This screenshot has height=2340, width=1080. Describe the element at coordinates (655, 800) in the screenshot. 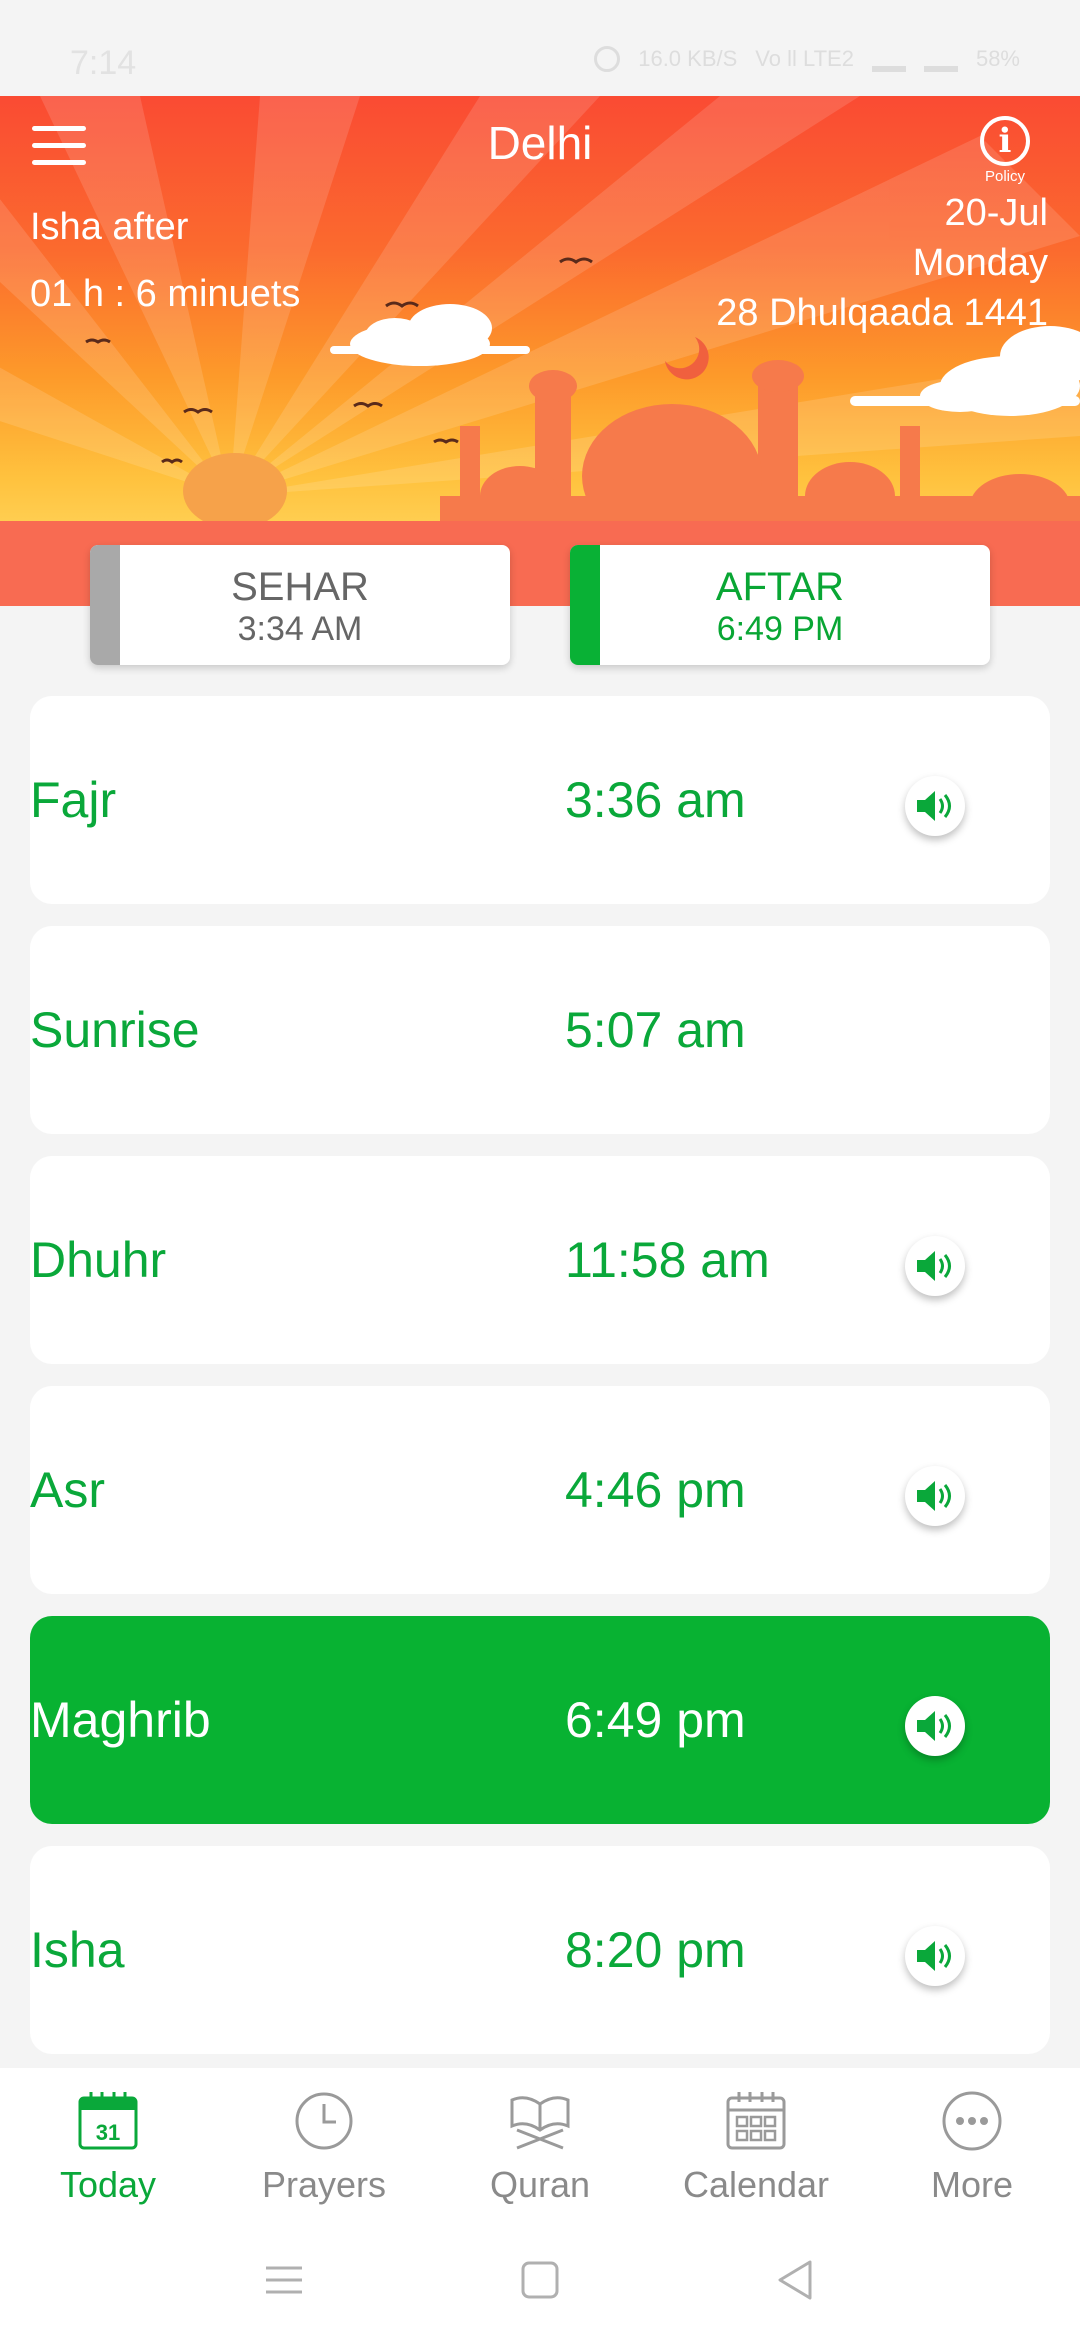

I see `prayer-time: 3:36 am` at that location.